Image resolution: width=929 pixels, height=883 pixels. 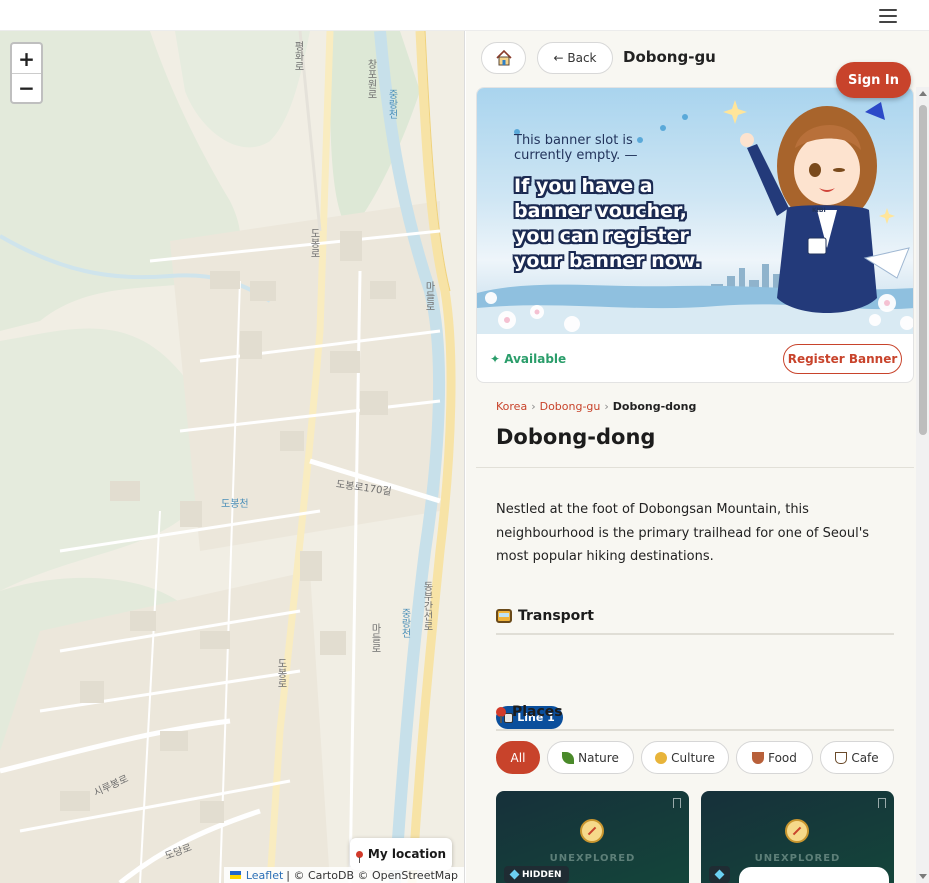 I want to click on filter-chip-label: Food, so click(x=782, y=757).